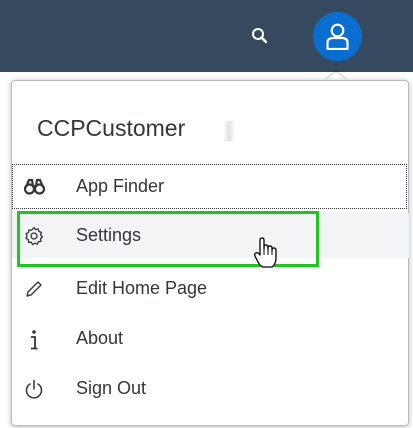 The height and width of the screenshot is (428, 413). What do you see at coordinates (34, 187) in the screenshot?
I see `binoculars-icon` at bounding box center [34, 187].